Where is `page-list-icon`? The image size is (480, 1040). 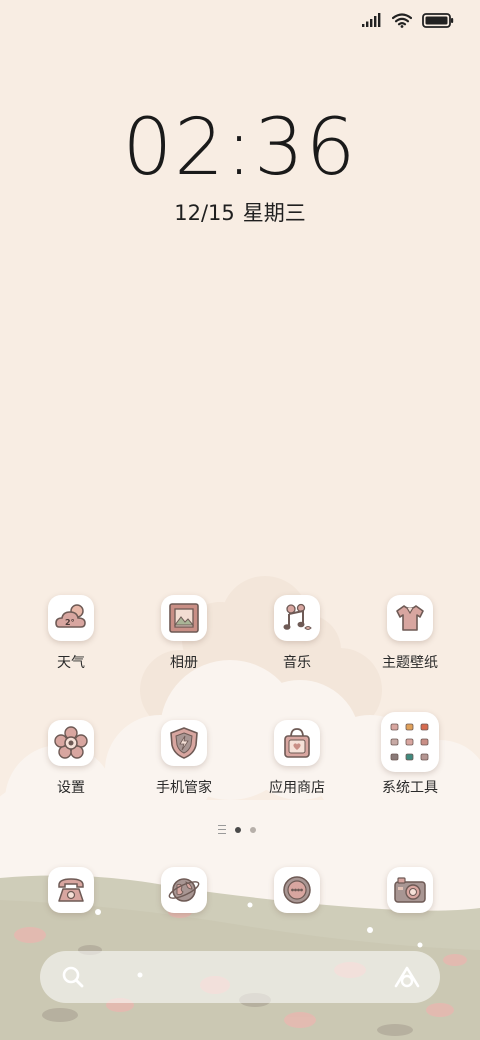 page-list-icon is located at coordinates (222, 829).